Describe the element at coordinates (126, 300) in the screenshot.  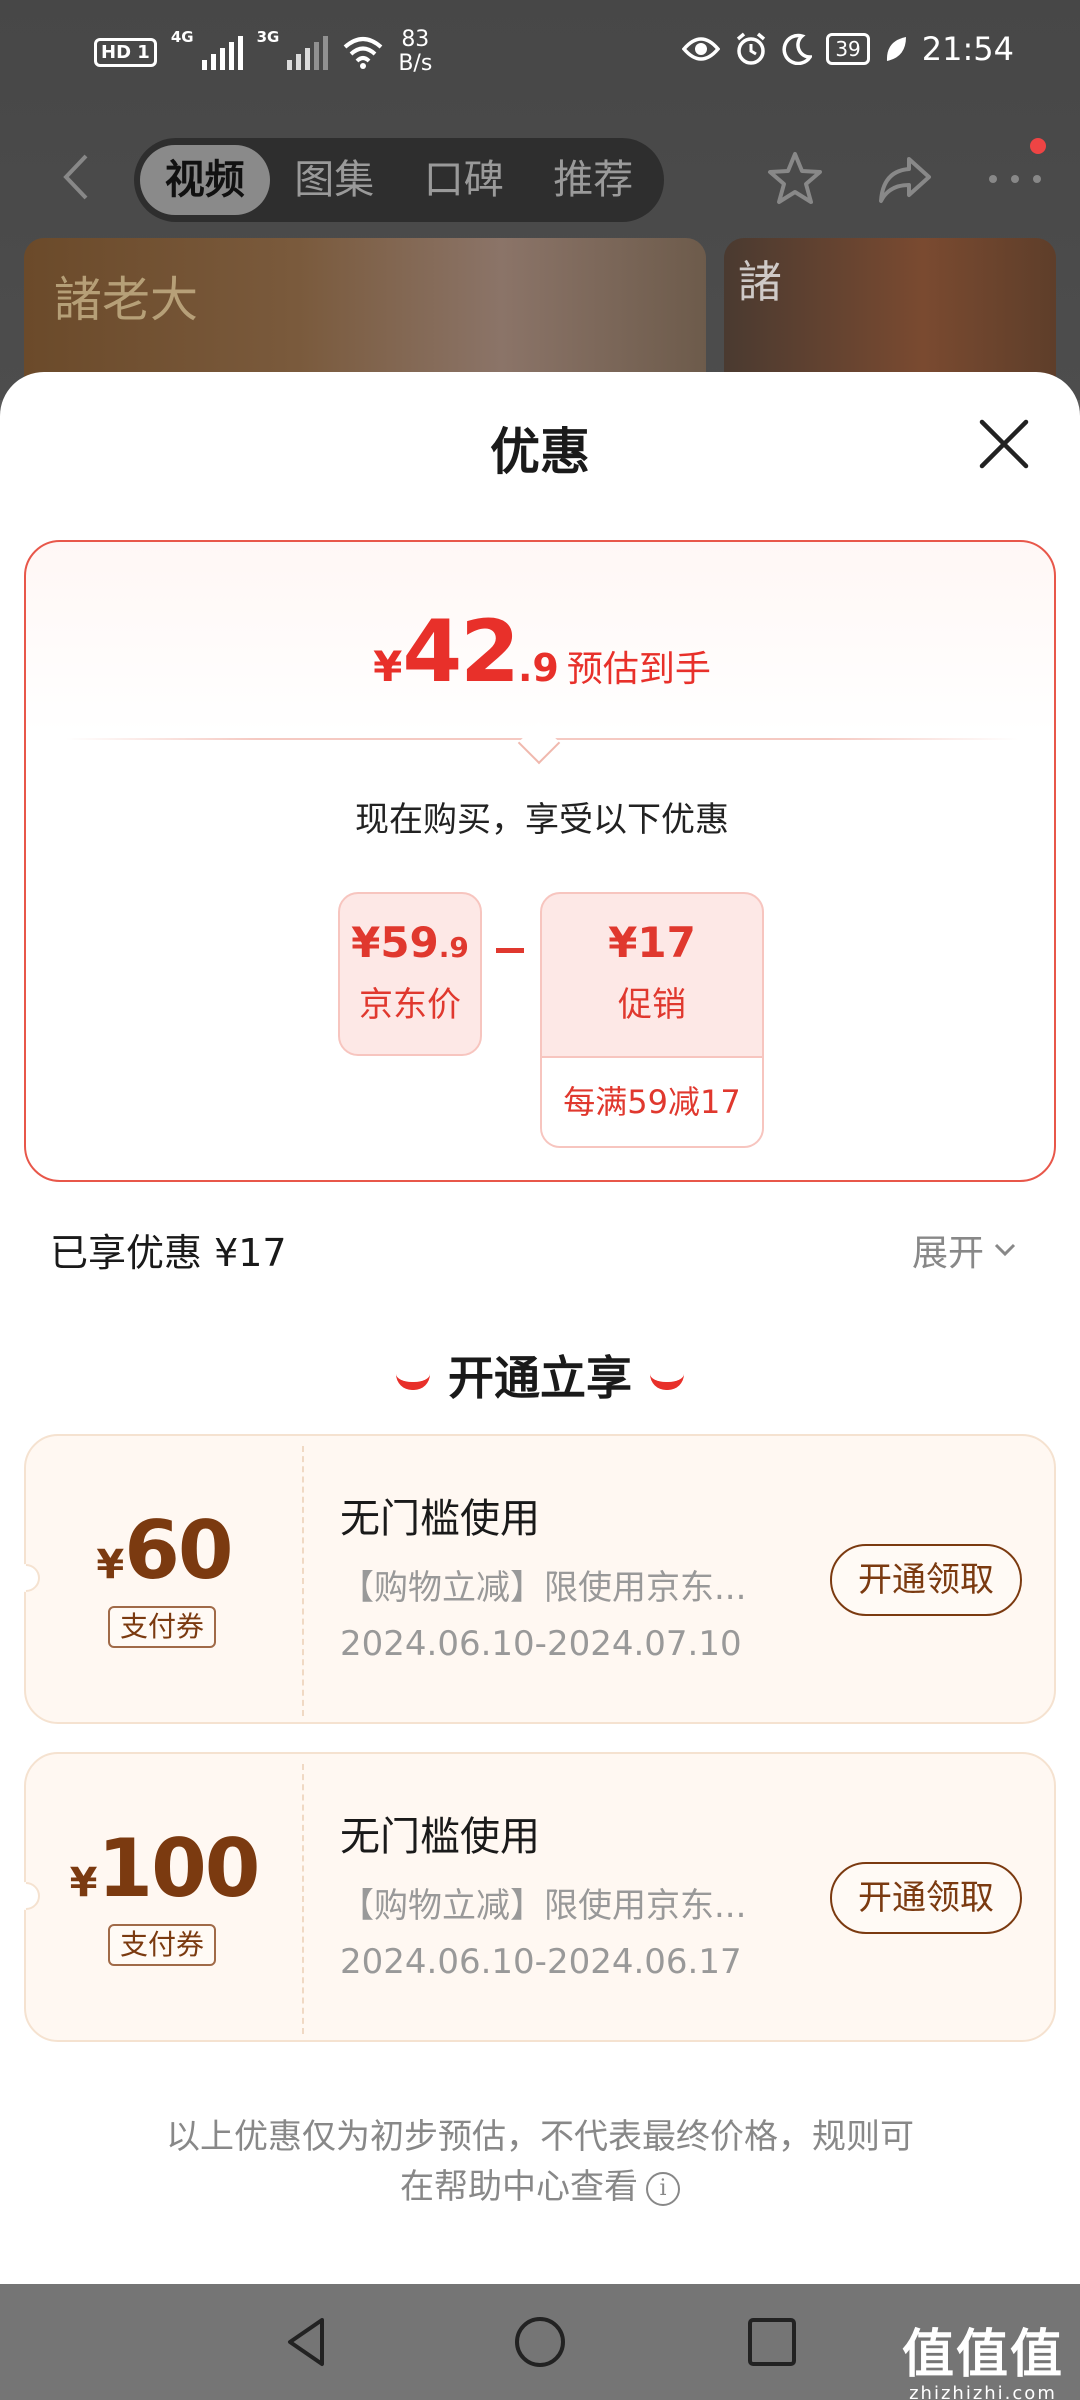
I see `brand-watermark: 諸老大` at that location.